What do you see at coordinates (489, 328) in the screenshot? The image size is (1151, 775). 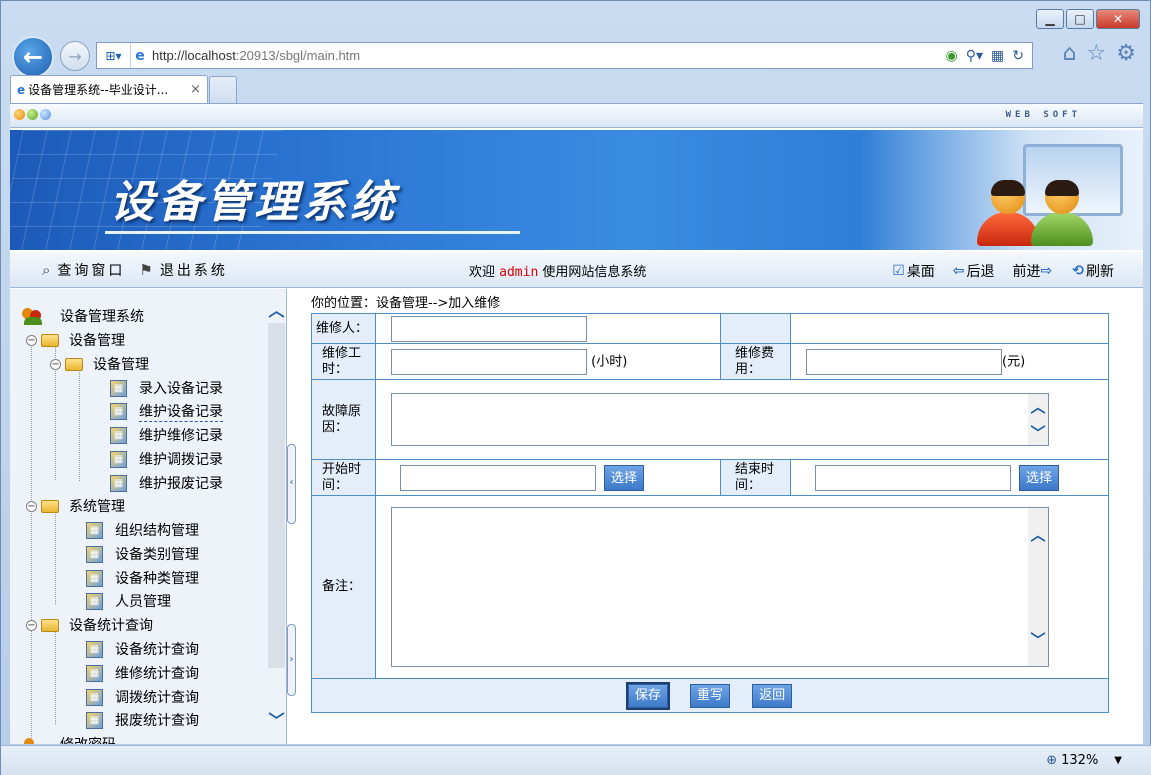 I see `repairer-input` at bounding box center [489, 328].